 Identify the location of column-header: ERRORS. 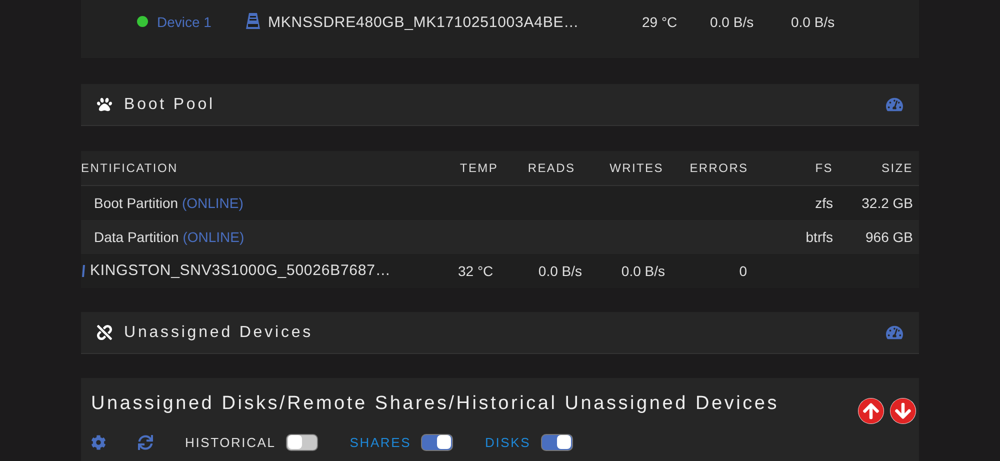
(719, 168).